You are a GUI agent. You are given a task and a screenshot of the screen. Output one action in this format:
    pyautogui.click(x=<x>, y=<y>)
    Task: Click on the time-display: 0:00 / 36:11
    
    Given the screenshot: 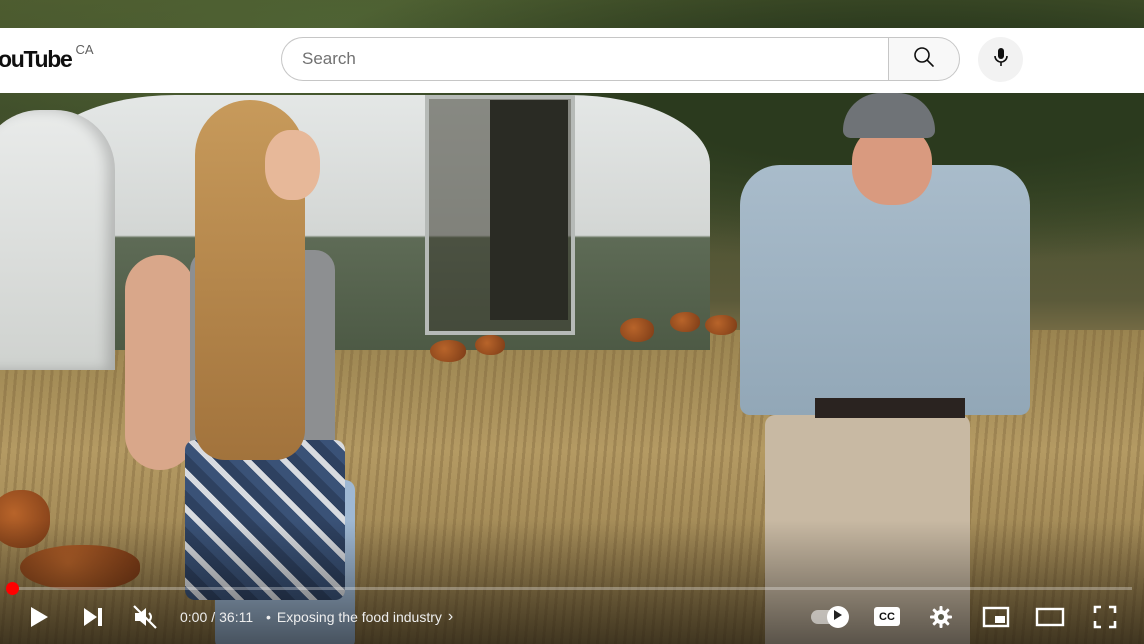 What is the action you would take?
    pyautogui.click(x=216, y=617)
    